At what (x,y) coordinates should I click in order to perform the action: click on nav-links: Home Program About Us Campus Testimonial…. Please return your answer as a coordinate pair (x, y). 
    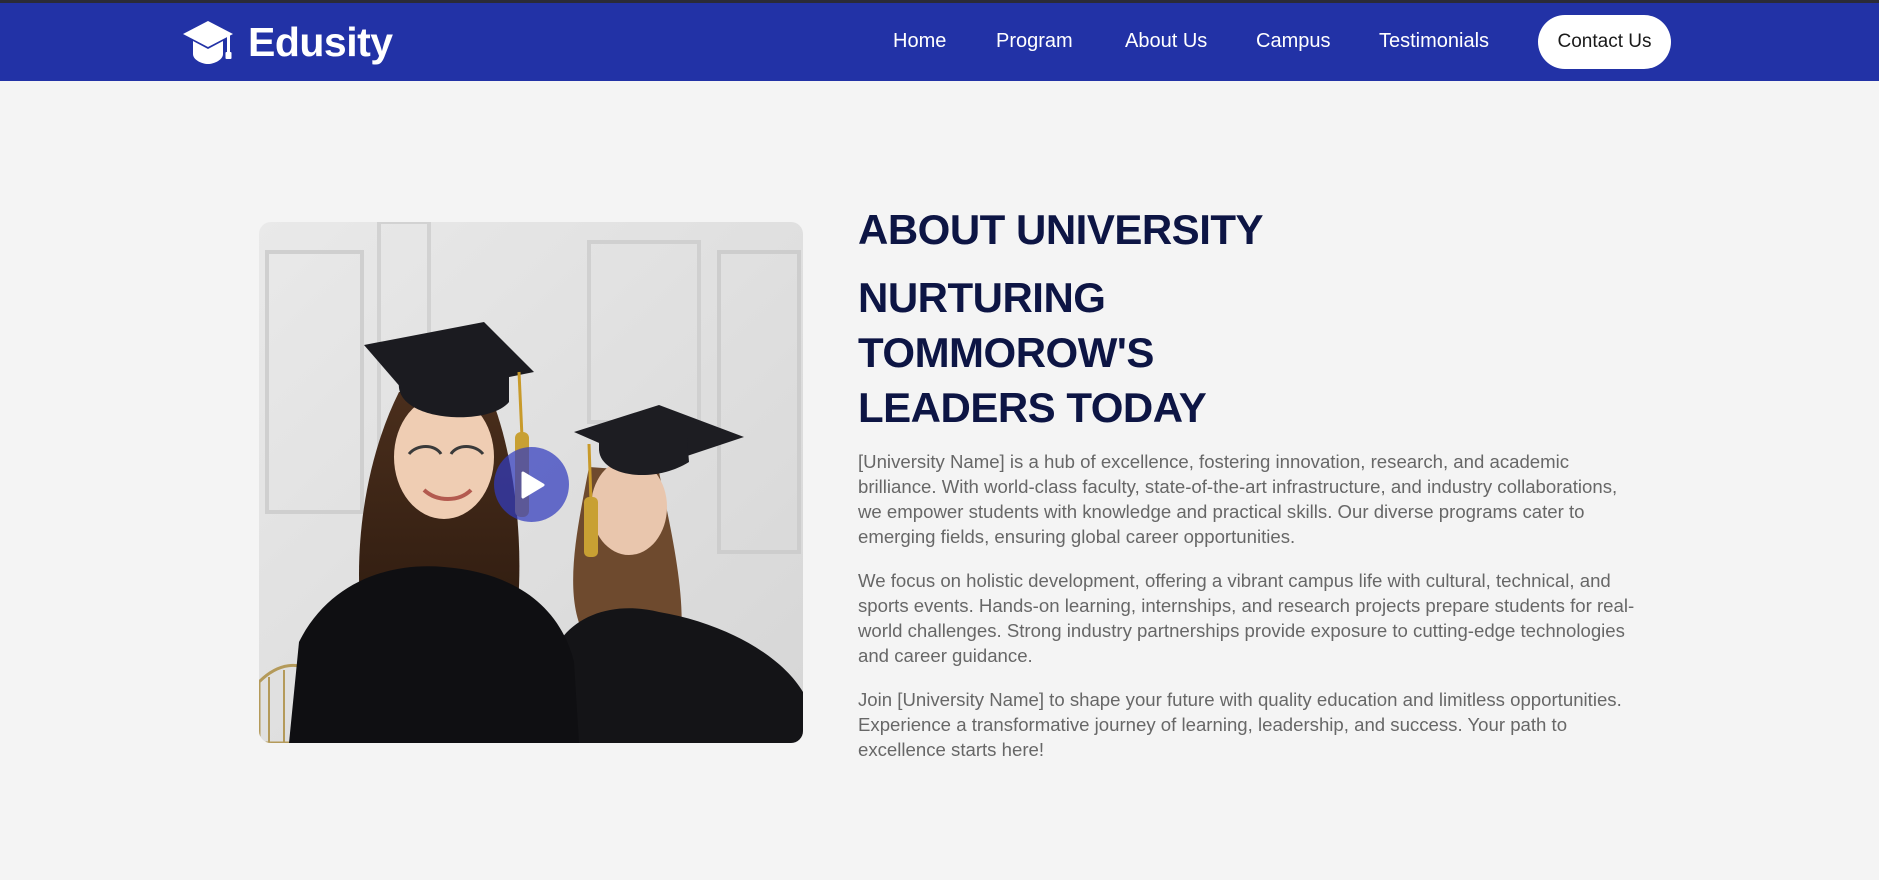
    Looking at the image, I should click on (939, 42).